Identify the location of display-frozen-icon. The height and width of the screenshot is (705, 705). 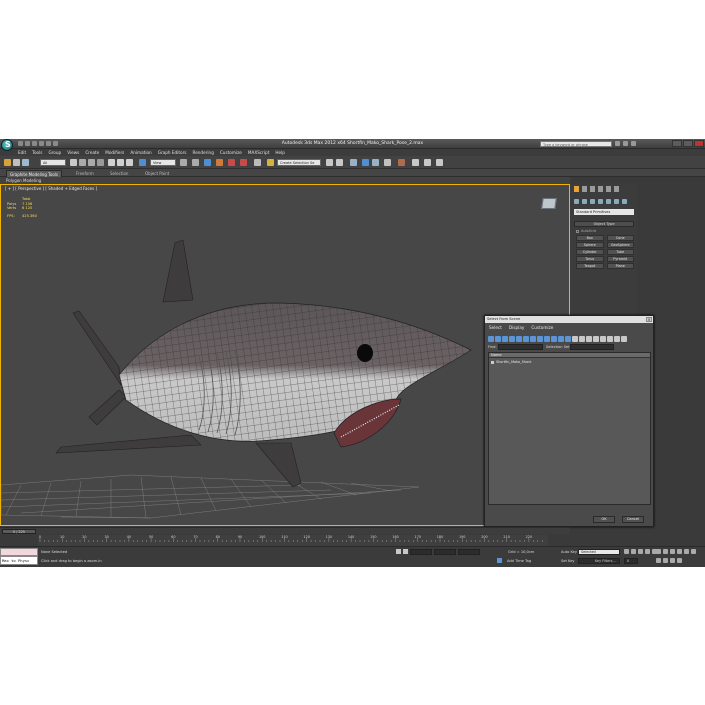
(561, 338).